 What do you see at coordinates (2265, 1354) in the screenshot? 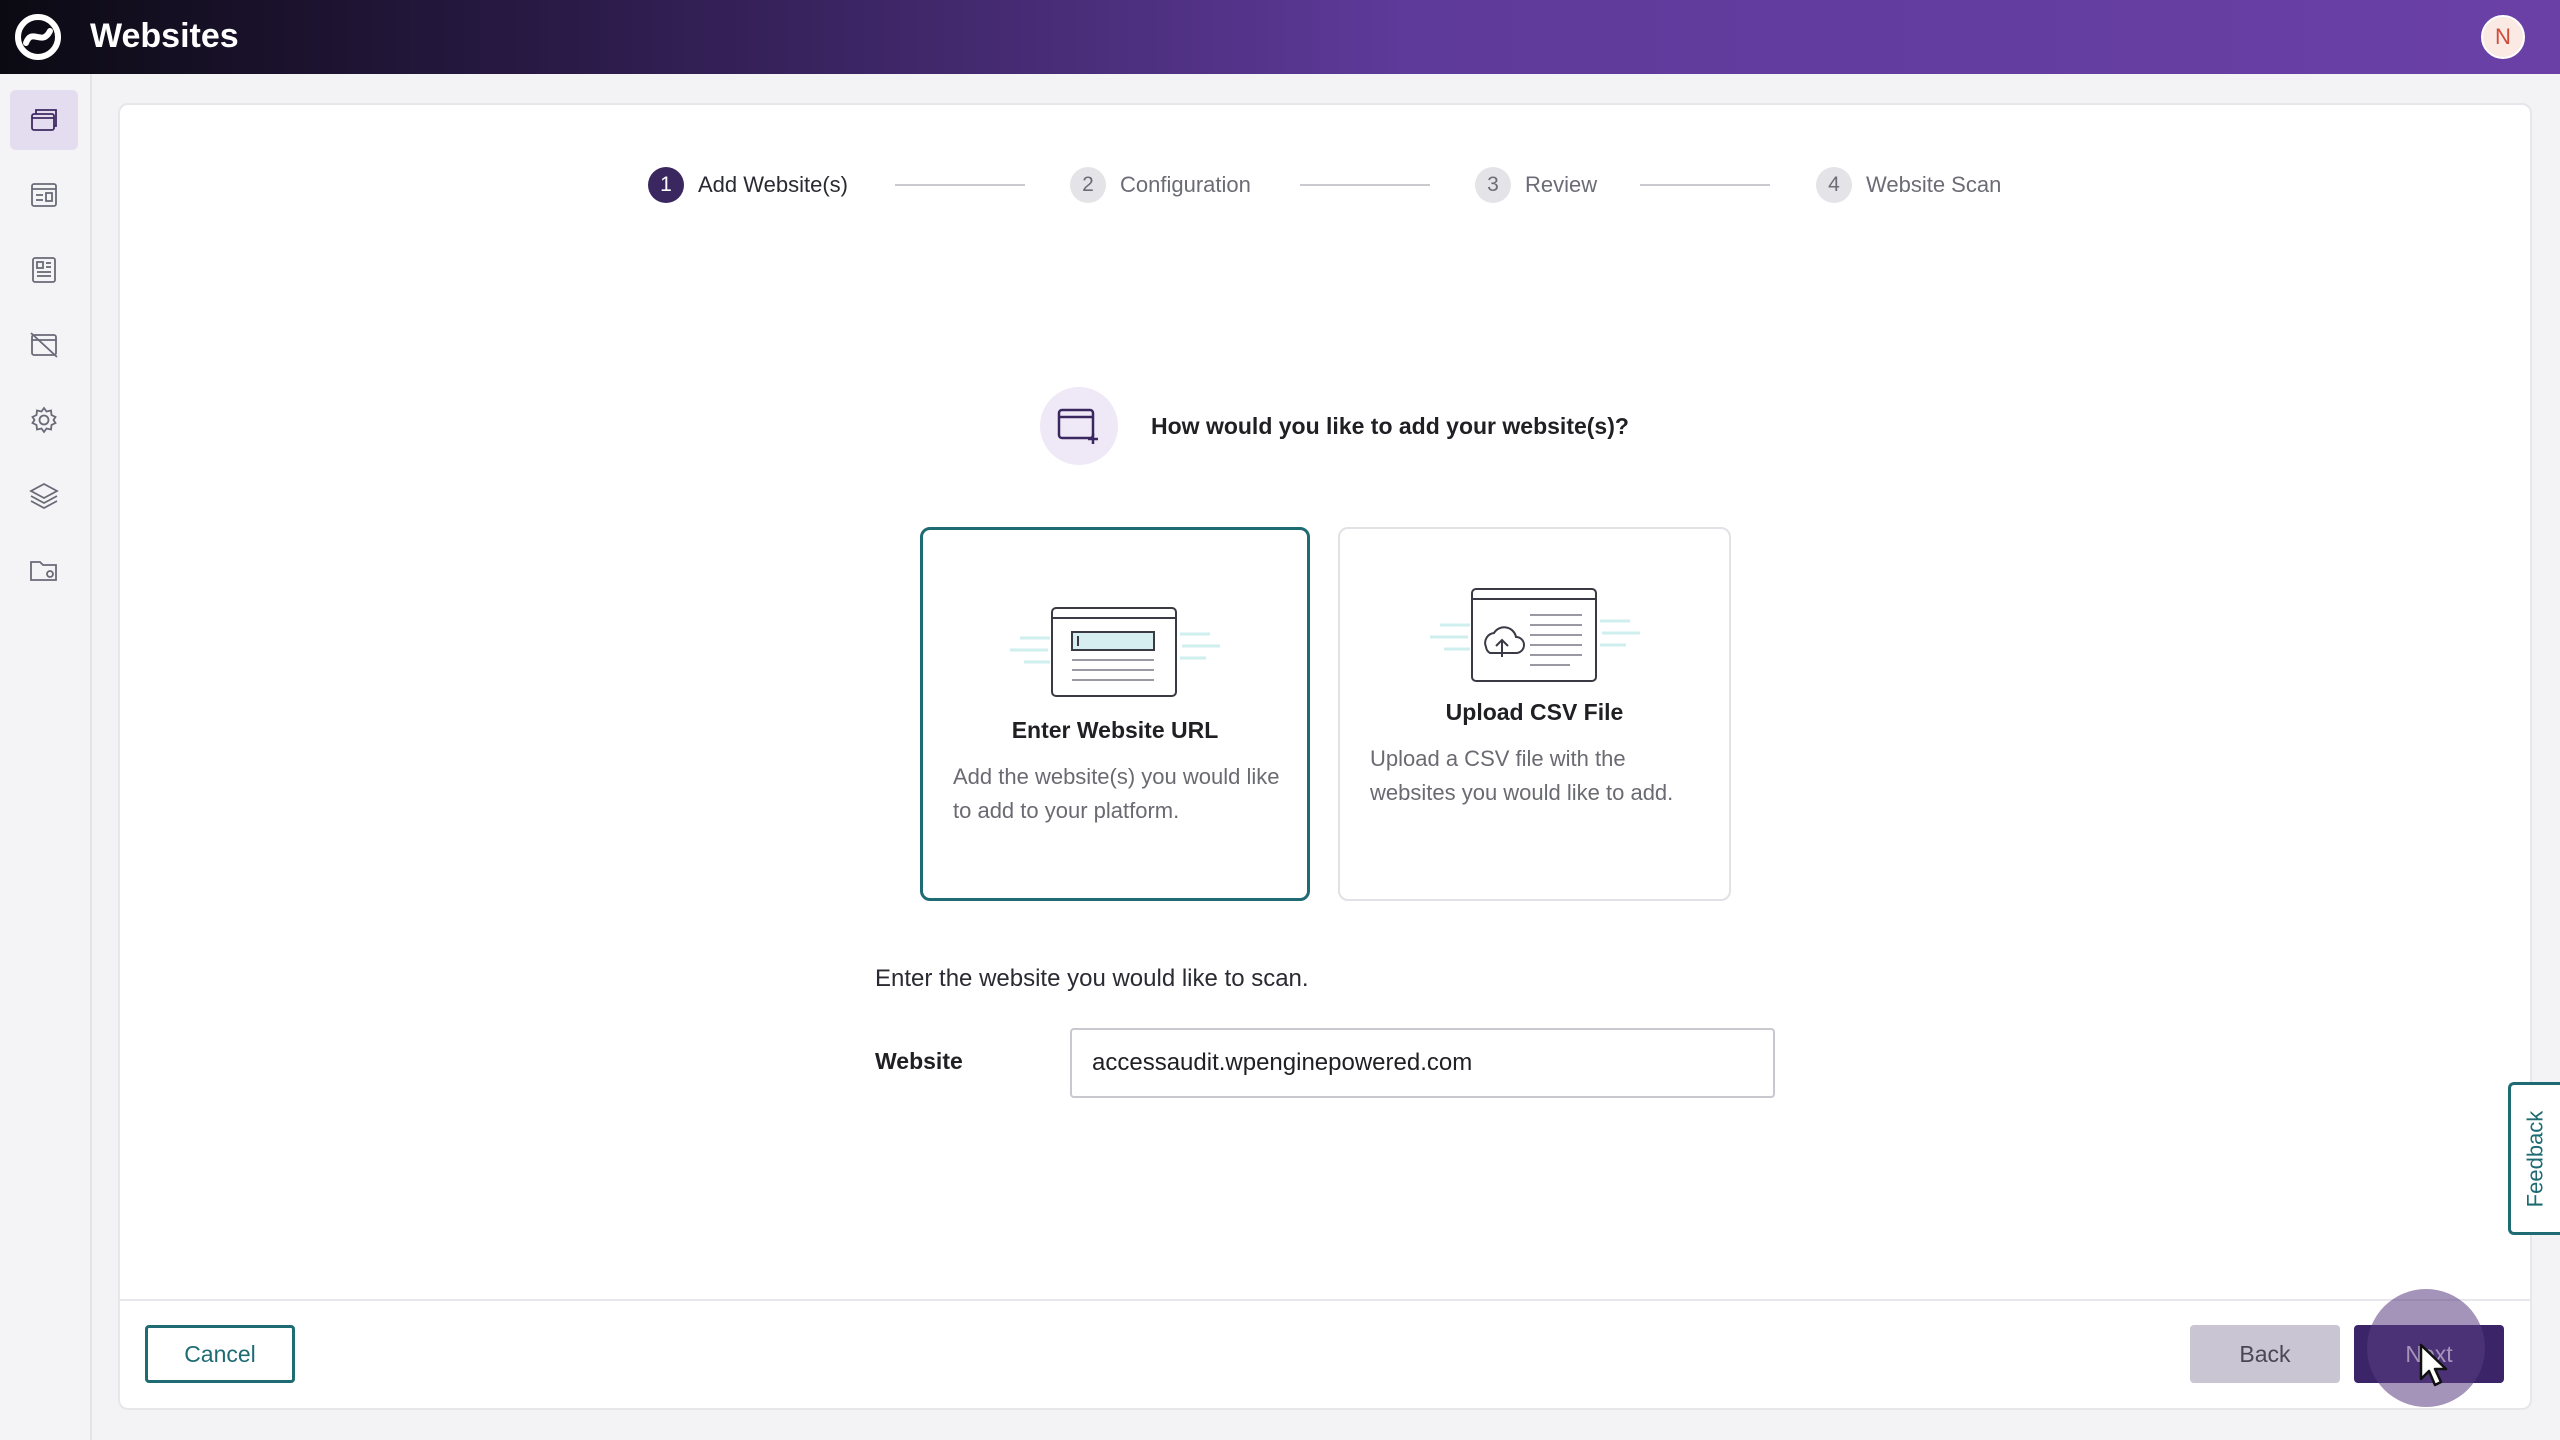
I see `back-button: Back` at bounding box center [2265, 1354].